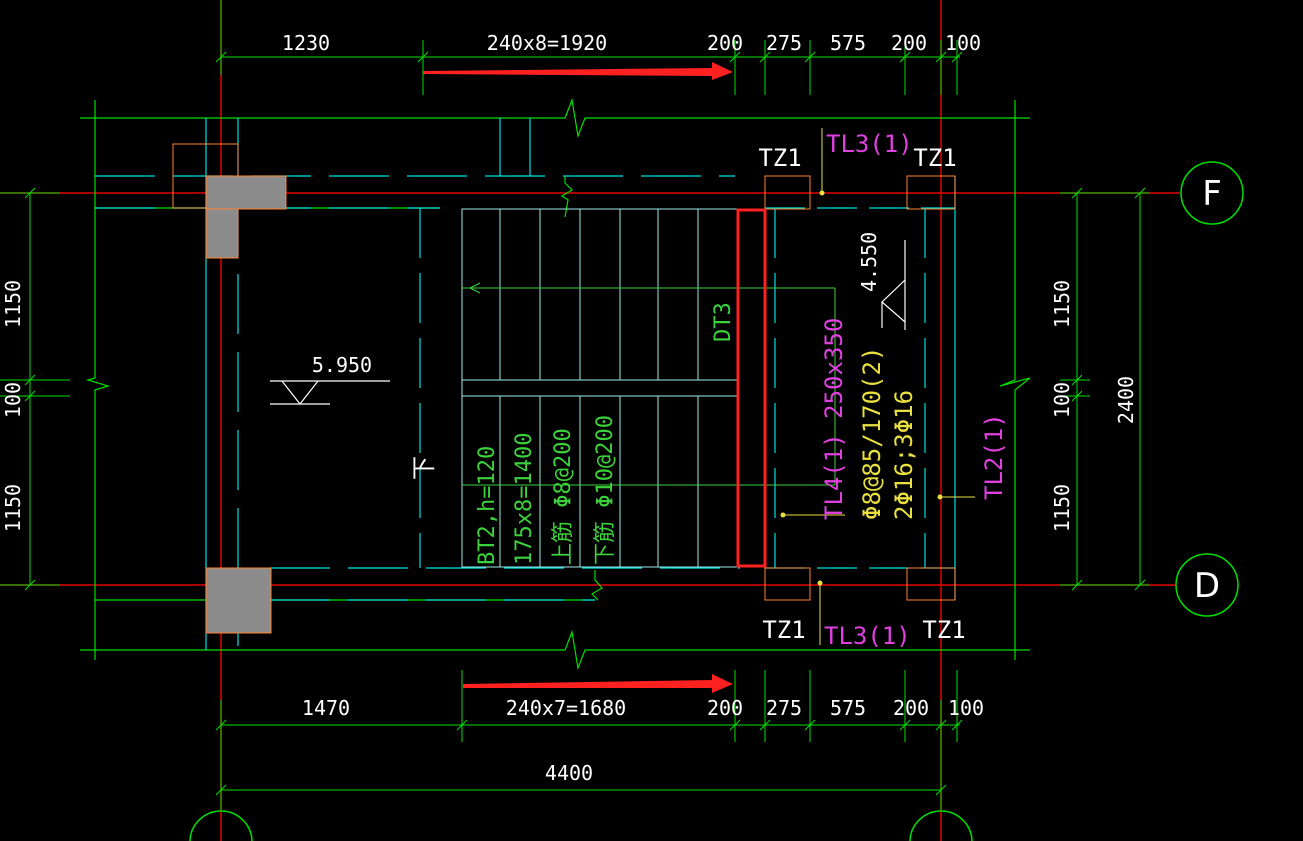 The width and height of the screenshot is (1303, 841). Describe the element at coordinates (569, 773) in the screenshot. I see `bottom-dim-total: 4400` at that location.